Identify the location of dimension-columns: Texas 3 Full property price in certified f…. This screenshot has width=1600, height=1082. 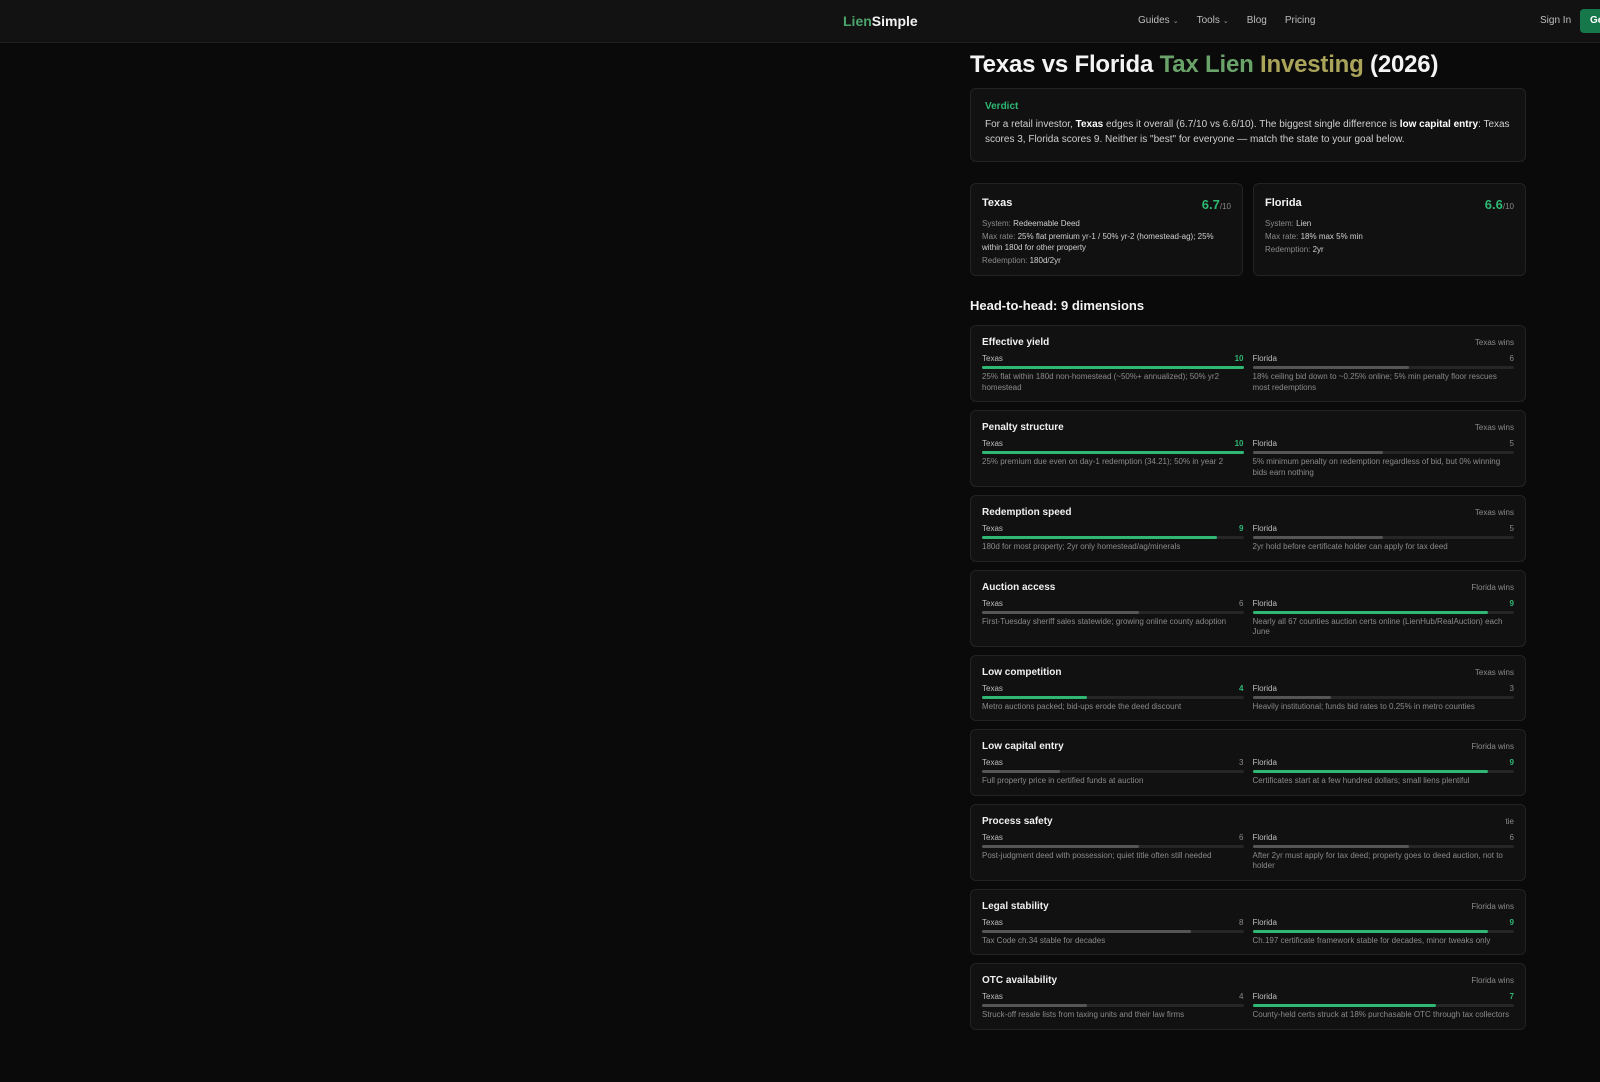
(1248, 772).